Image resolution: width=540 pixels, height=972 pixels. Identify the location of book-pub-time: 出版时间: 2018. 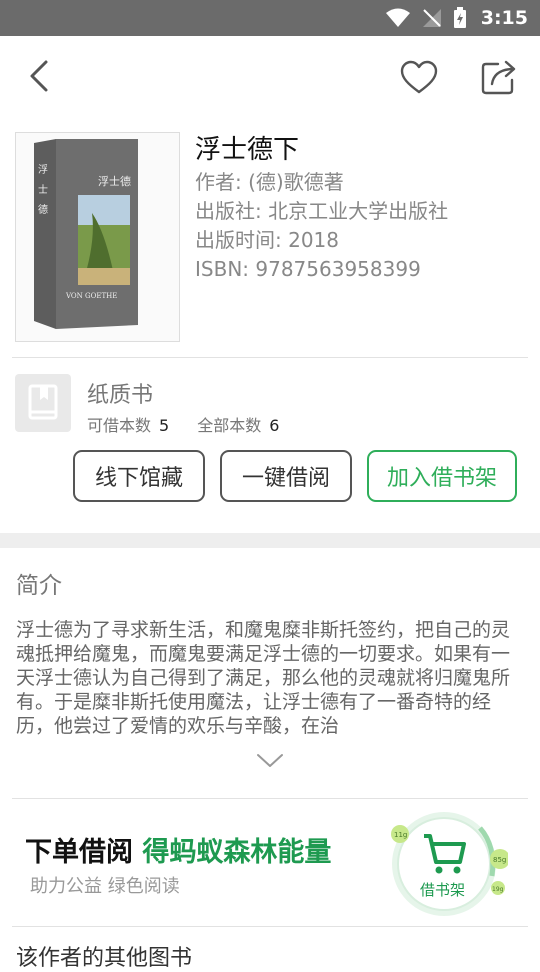
(267, 240).